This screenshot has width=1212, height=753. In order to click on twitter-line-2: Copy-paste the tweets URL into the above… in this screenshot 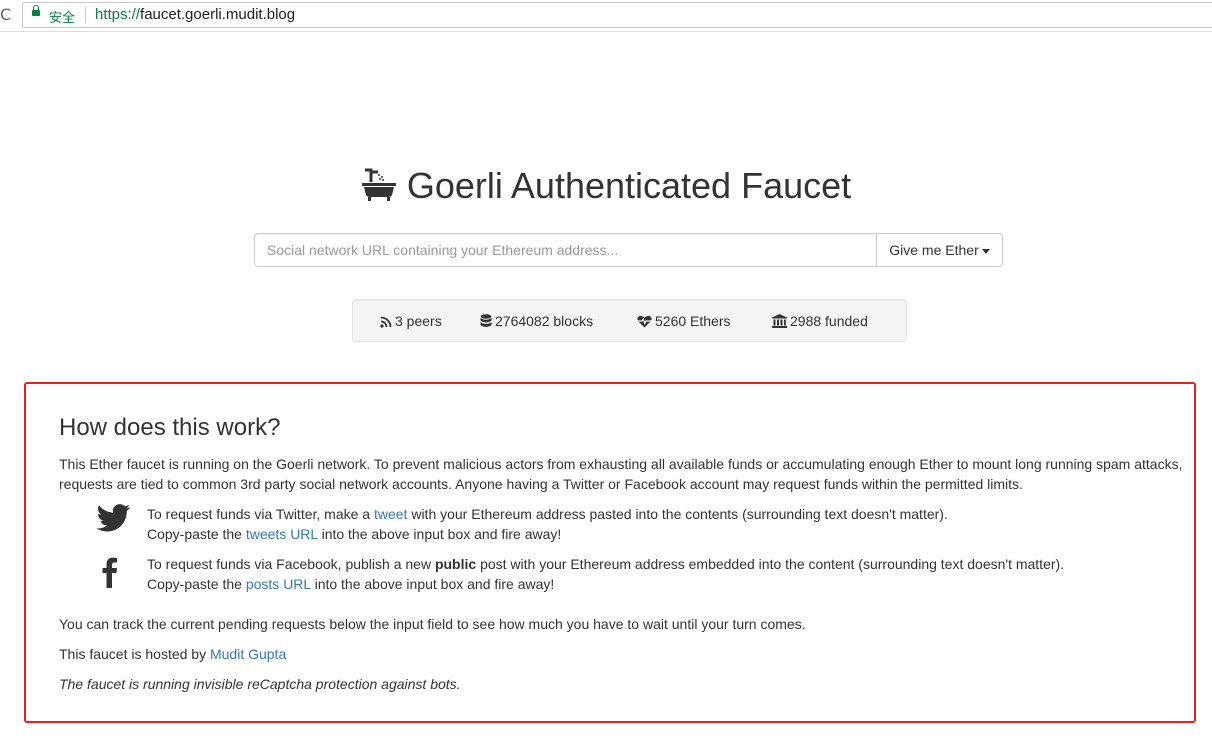, I will do `click(354, 534)`.